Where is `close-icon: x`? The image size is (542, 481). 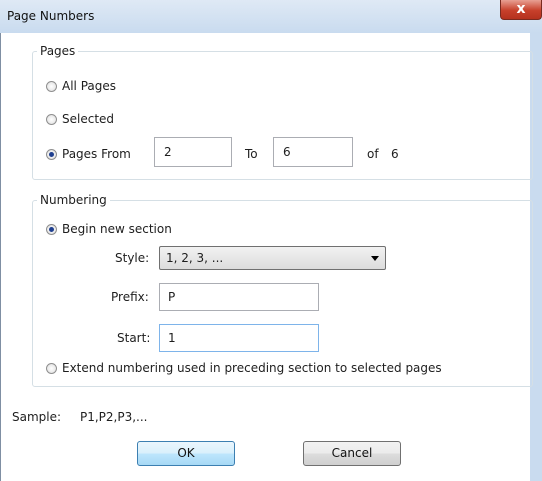
close-icon: x is located at coordinates (521, 9).